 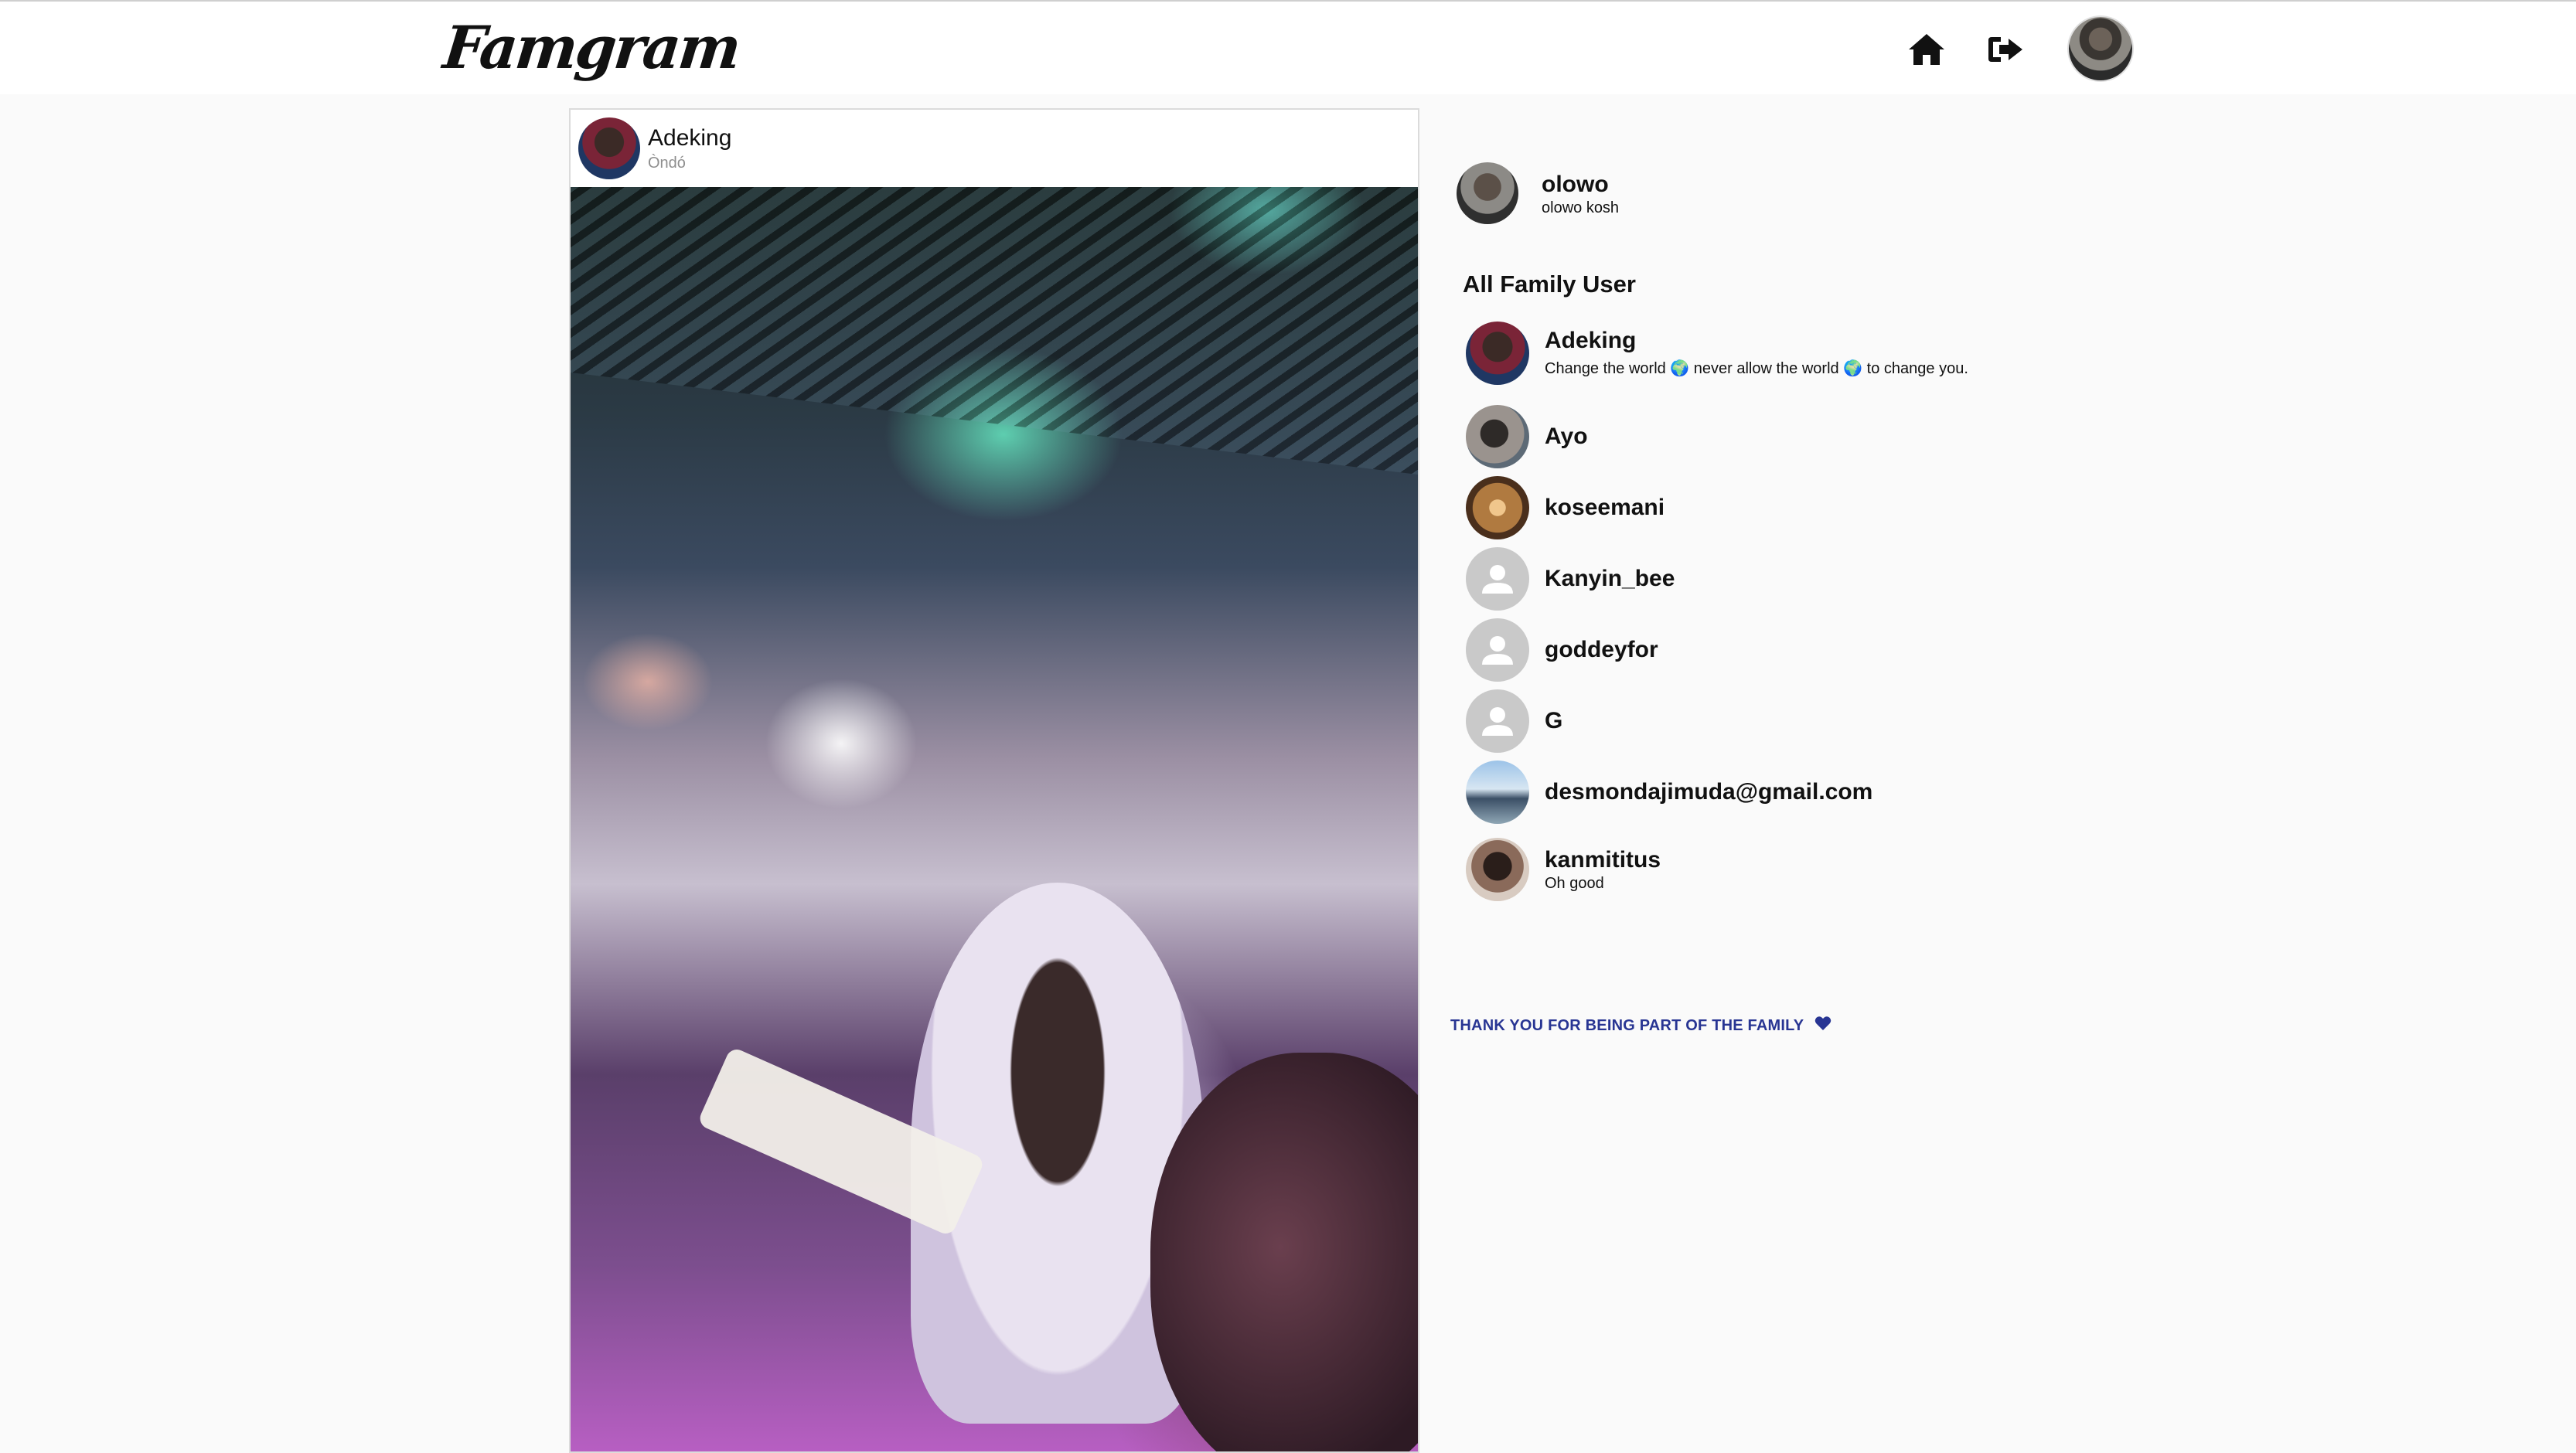 I want to click on family-user-row: G, so click(x=1814, y=721).